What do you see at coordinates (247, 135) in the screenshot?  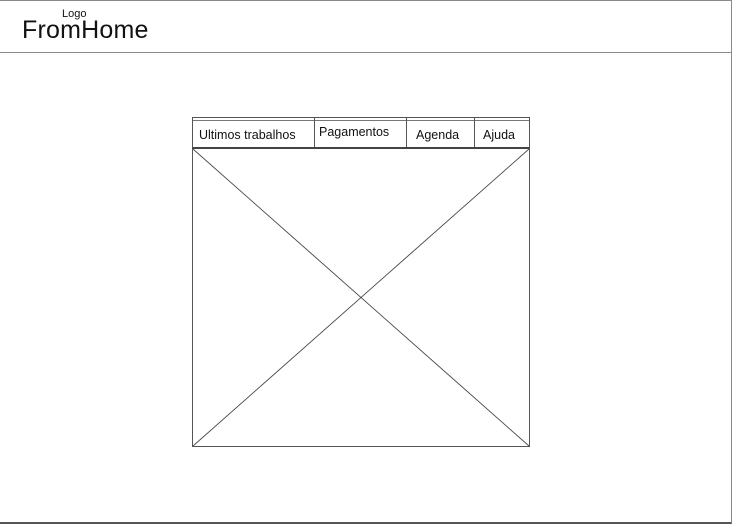 I see `tab-ultimos-trabalhos: Ultimos trabalhos` at bounding box center [247, 135].